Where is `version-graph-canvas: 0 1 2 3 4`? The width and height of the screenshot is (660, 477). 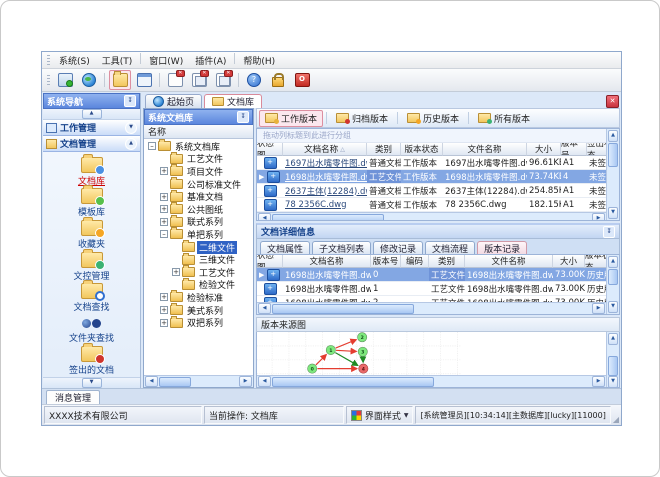
version-graph-canvas: 0 1 2 3 4 is located at coordinates (431, 353).